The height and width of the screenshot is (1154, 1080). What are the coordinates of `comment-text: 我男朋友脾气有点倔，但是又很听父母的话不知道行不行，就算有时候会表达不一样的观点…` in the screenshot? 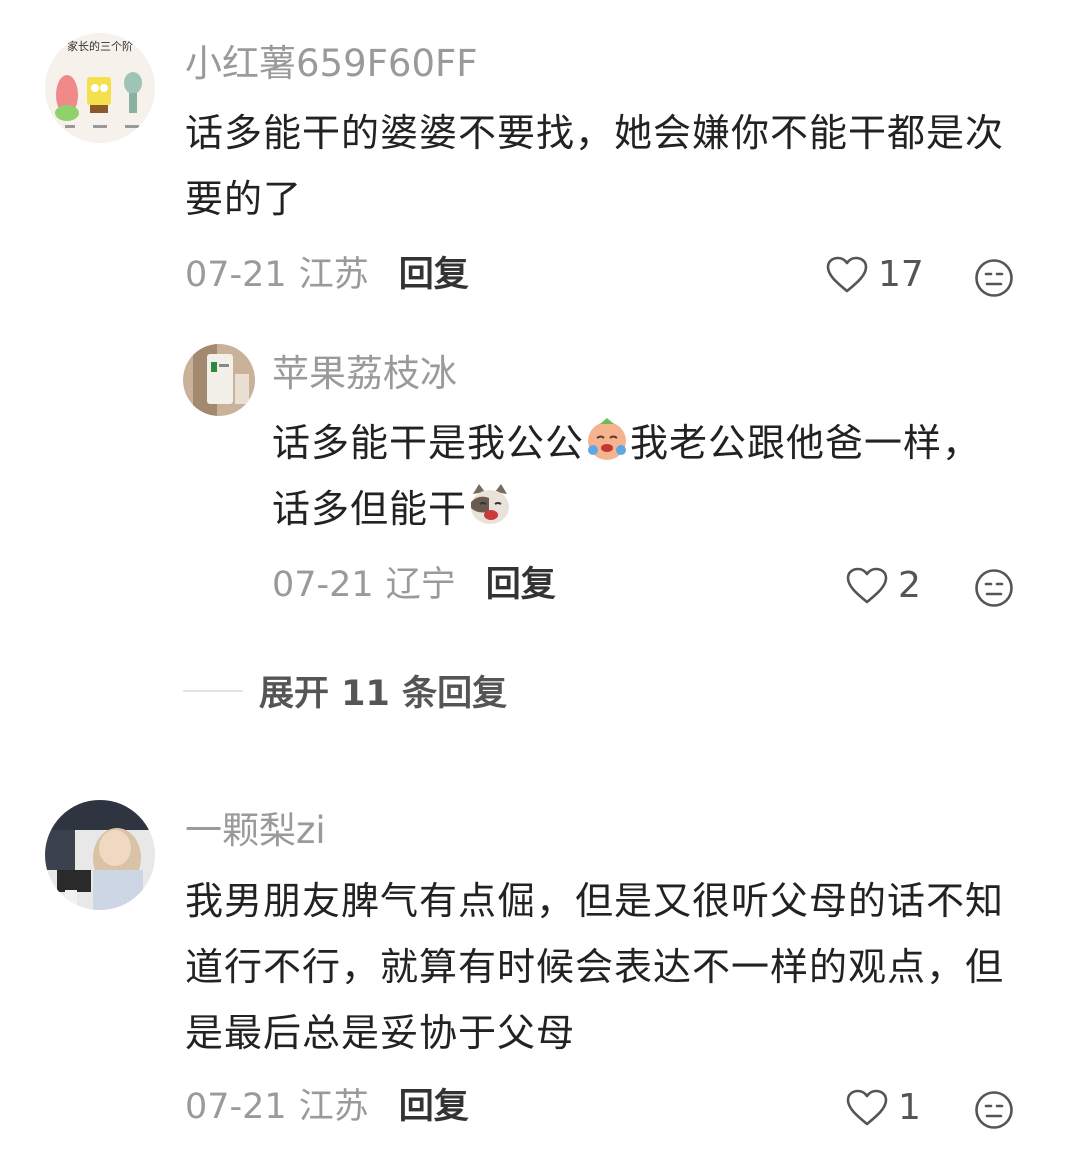 It's located at (595, 967).